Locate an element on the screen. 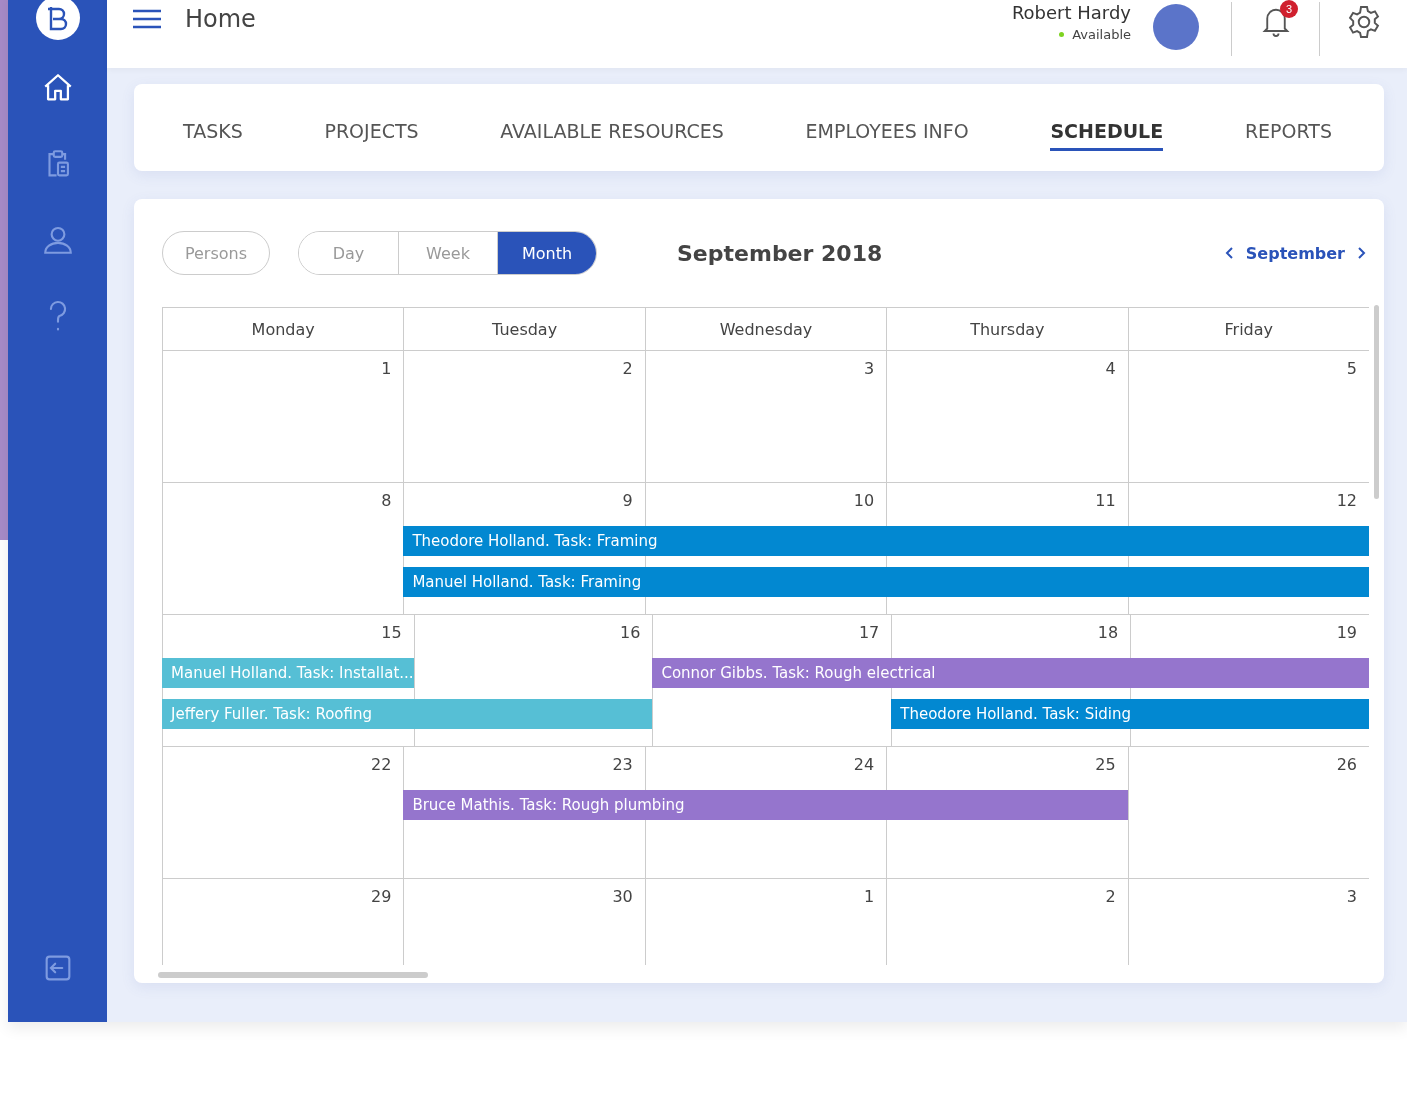 The image size is (1407, 1106). user-status: Available is located at coordinates (1101, 34).